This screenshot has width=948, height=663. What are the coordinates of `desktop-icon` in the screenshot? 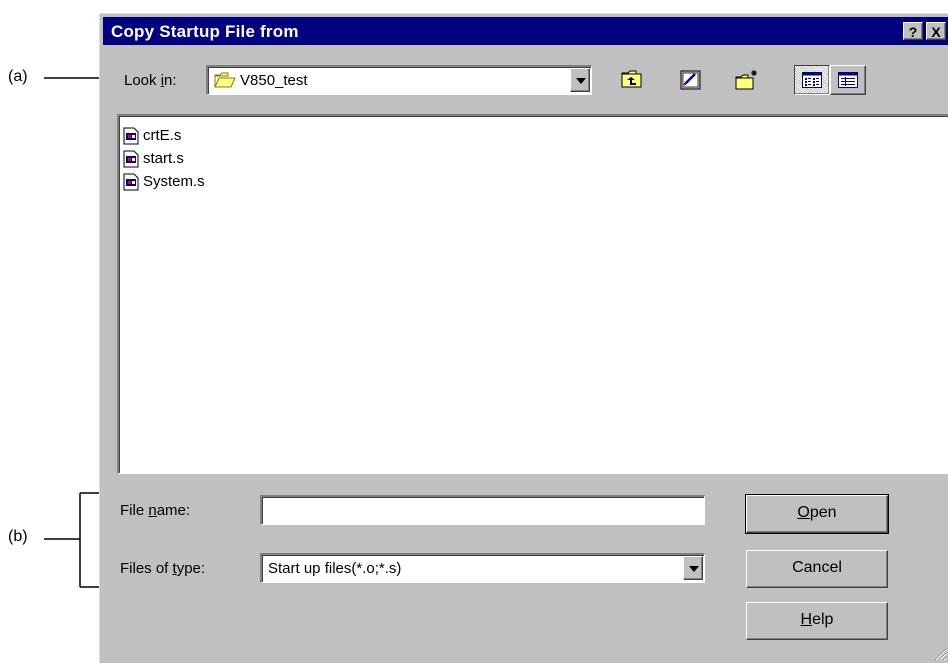 It's located at (690, 80).